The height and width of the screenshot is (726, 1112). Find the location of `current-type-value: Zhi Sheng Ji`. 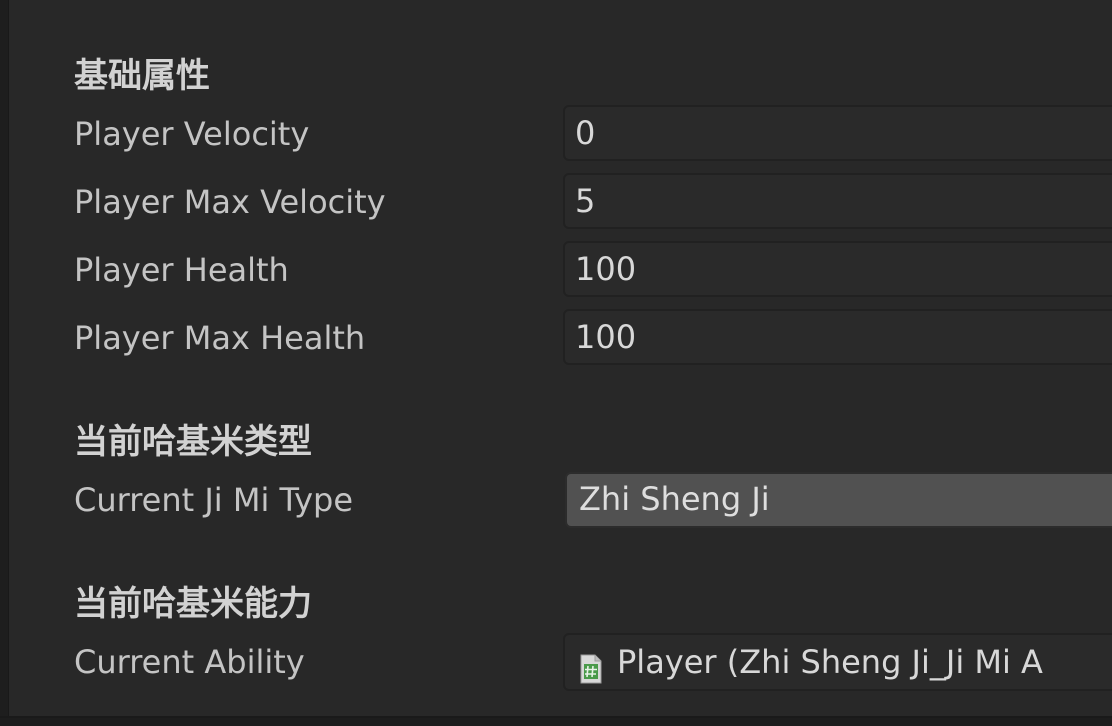

current-type-value: Zhi Sheng Ji is located at coordinates (674, 499).